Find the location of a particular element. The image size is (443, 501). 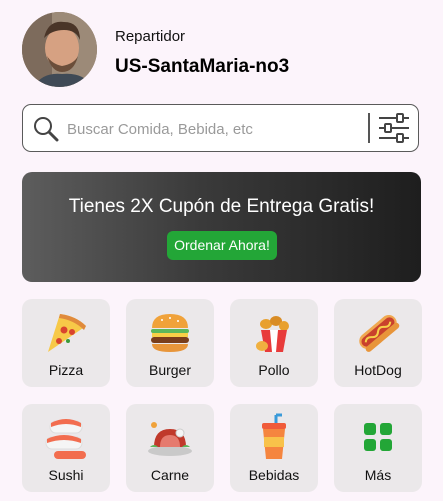

meat-icon is located at coordinates (170, 439).